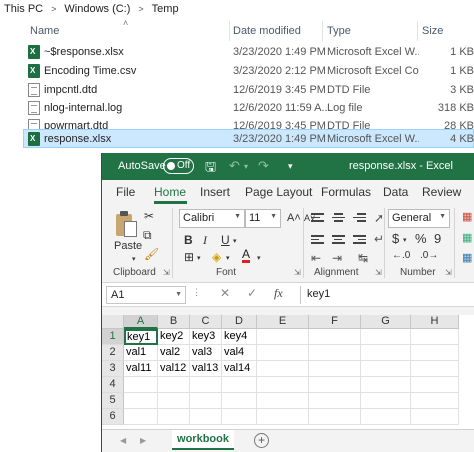  I want to click on cell: val12, so click(174, 369).